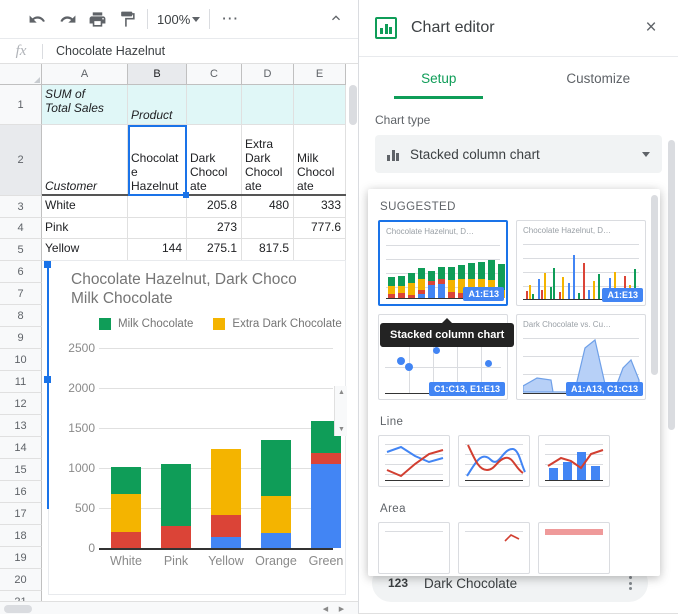 This screenshot has width=678, height=614. What do you see at coordinates (21, 360) in the screenshot?
I see `row-header-10: 10` at bounding box center [21, 360].